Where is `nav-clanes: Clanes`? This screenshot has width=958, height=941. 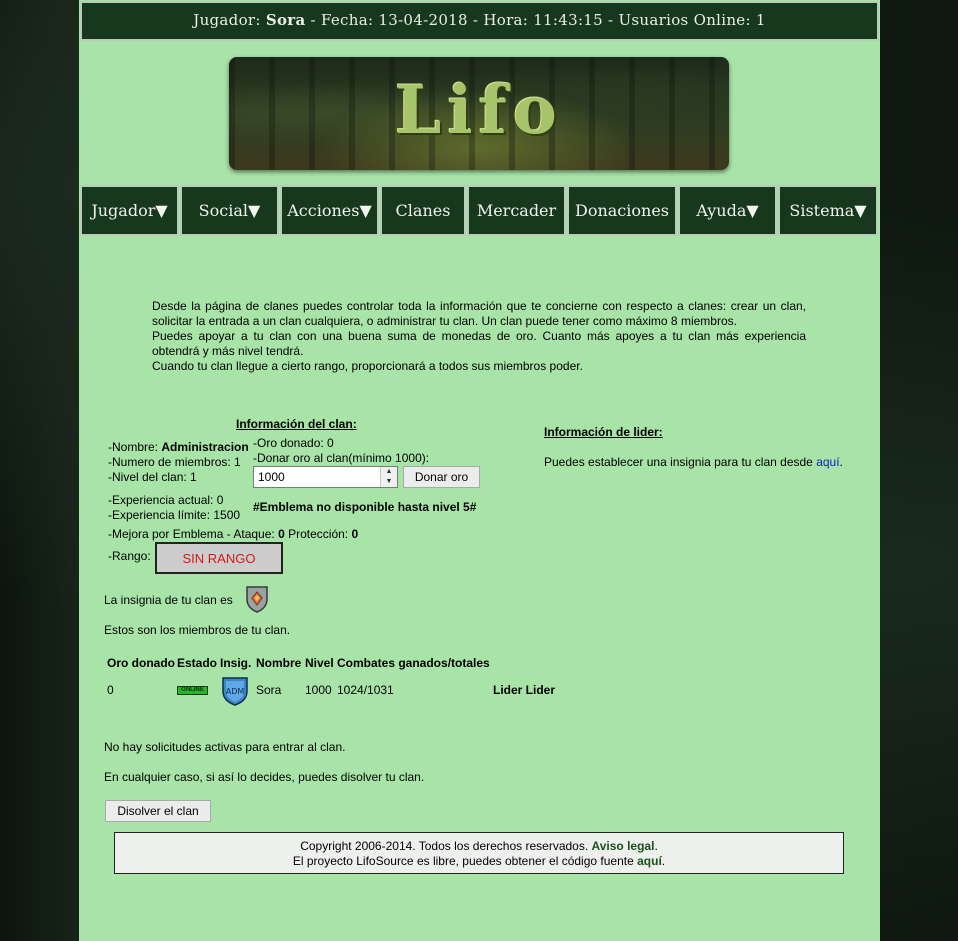 nav-clanes: Clanes is located at coordinates (423, 210).